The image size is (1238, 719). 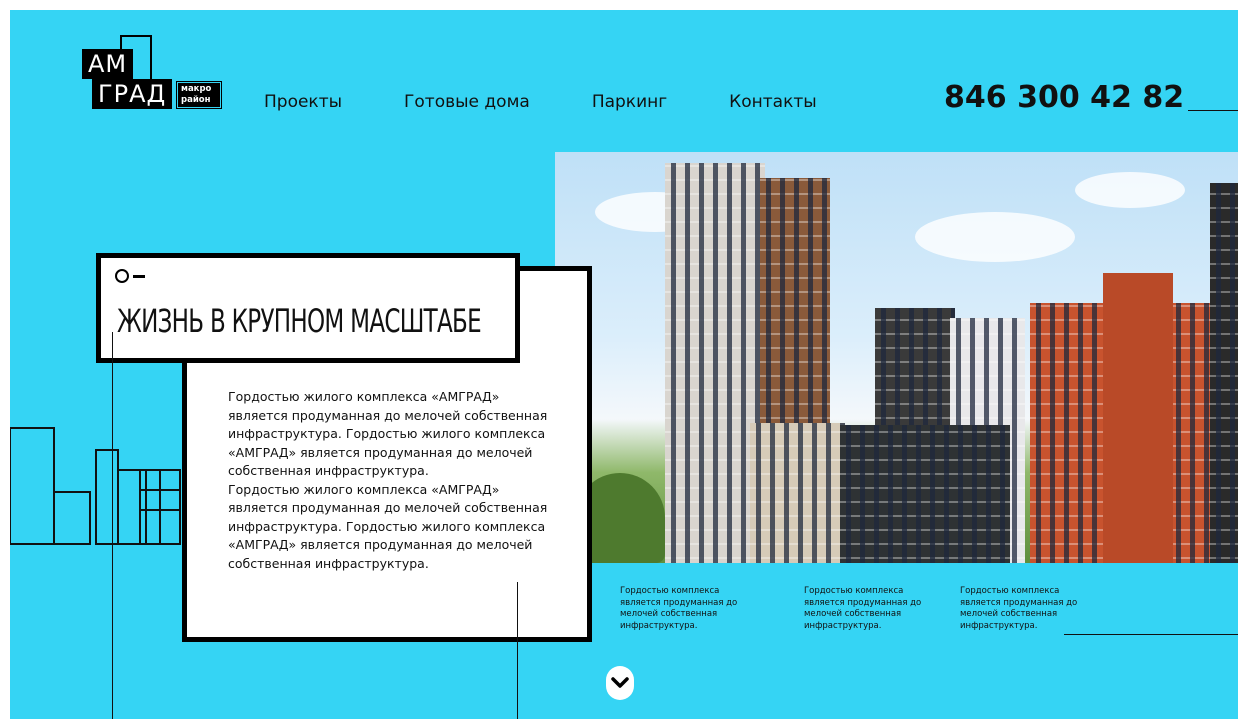 I want to click on phone-underline, so click(x=1213, y=110).